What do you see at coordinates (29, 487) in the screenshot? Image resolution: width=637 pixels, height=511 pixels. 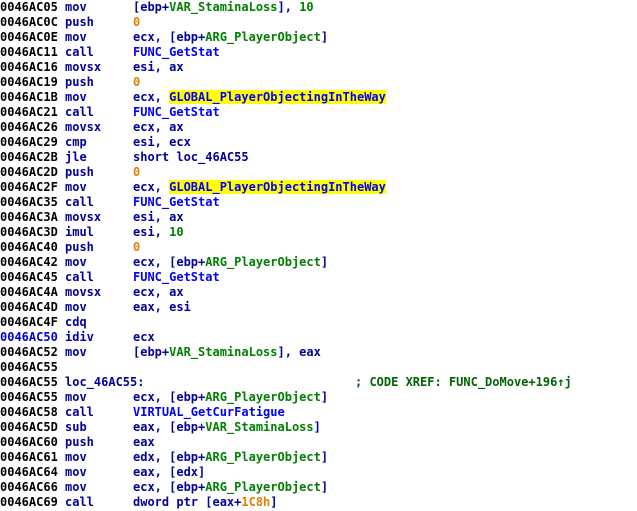 I see `instruction-address: 0046AC66` at bounding box center [29, 487].